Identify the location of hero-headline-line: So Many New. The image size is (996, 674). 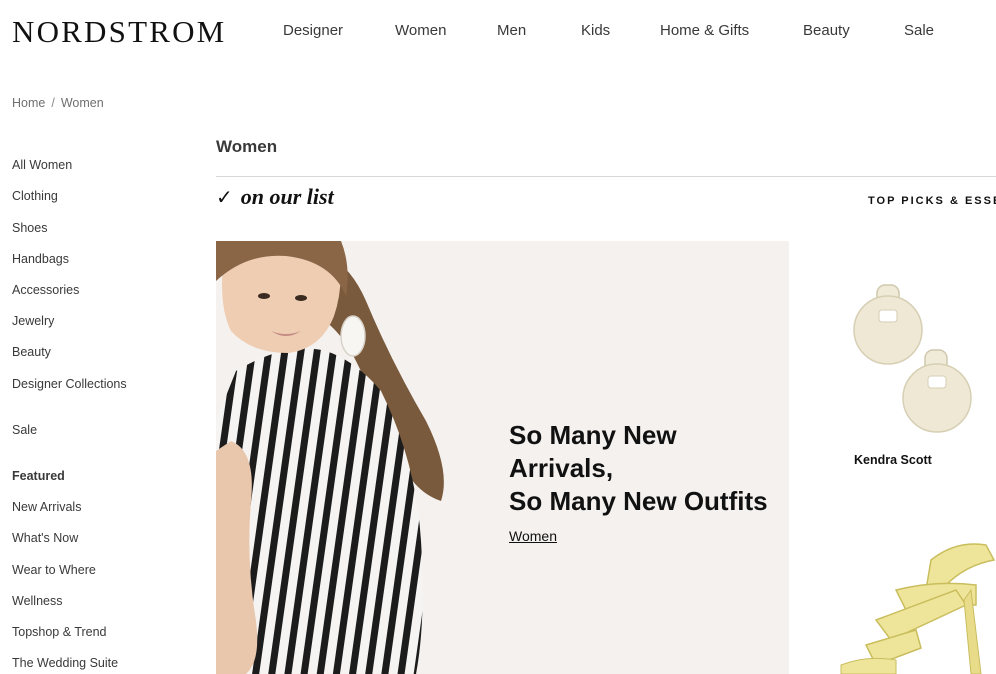
(593, 435).